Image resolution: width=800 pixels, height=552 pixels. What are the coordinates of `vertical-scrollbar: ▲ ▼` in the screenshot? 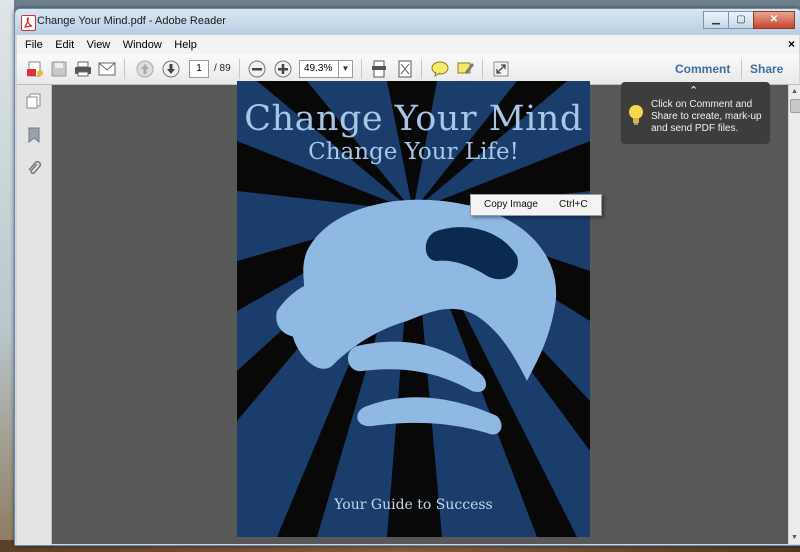 It's located at (794, 314).